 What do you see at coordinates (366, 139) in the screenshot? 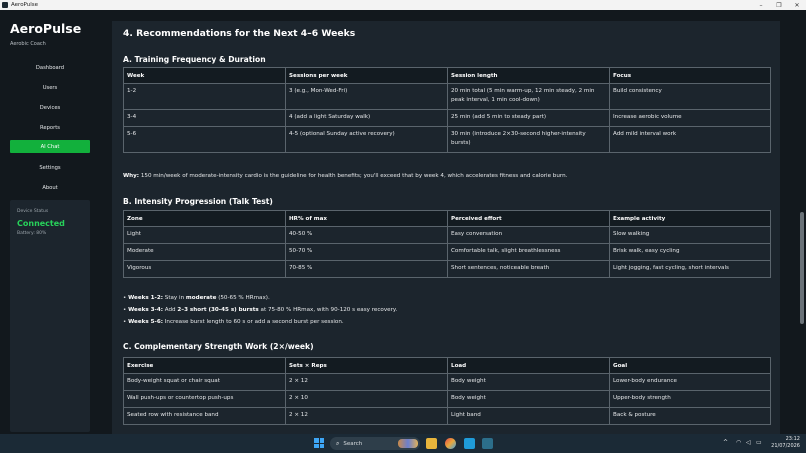
I see `table-cell: 4-5 (optional Sunday active recovery)` at bounding box center [366, 139].